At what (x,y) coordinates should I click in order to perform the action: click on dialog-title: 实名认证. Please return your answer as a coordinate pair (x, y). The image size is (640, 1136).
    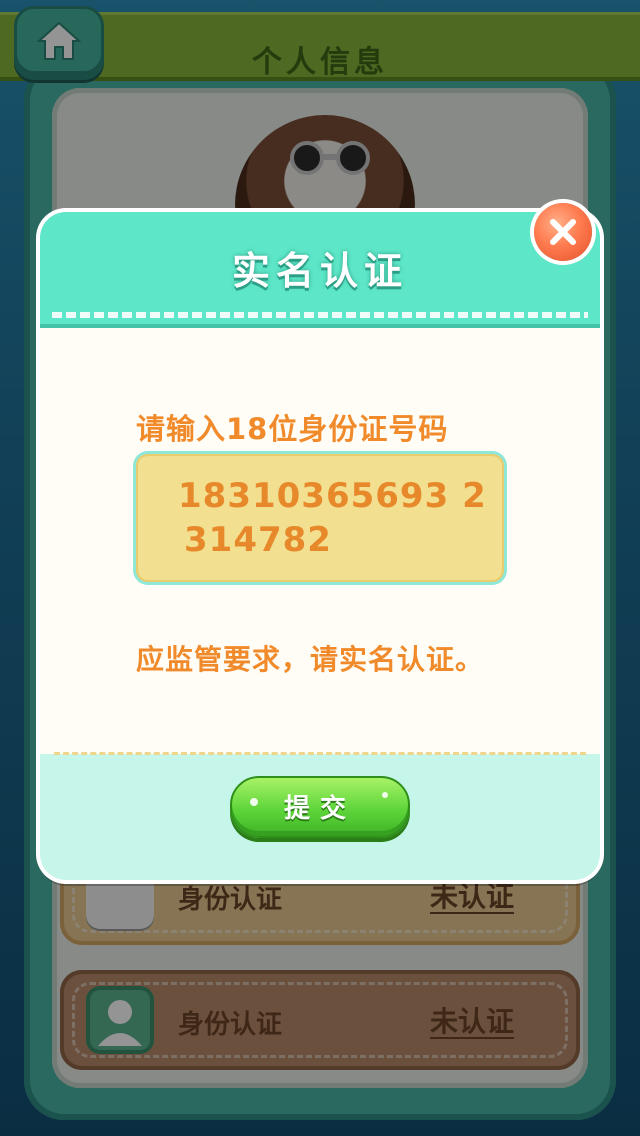
    Looking at the image, I should click on (319, 271).